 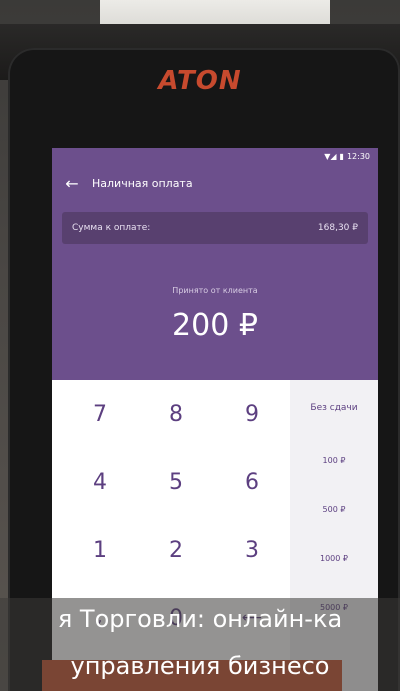 What do you see at coordinates (215, 183) in the screenshot?
I see `app-bar: ← Наличная оплата` at bounding box center [215, 183].